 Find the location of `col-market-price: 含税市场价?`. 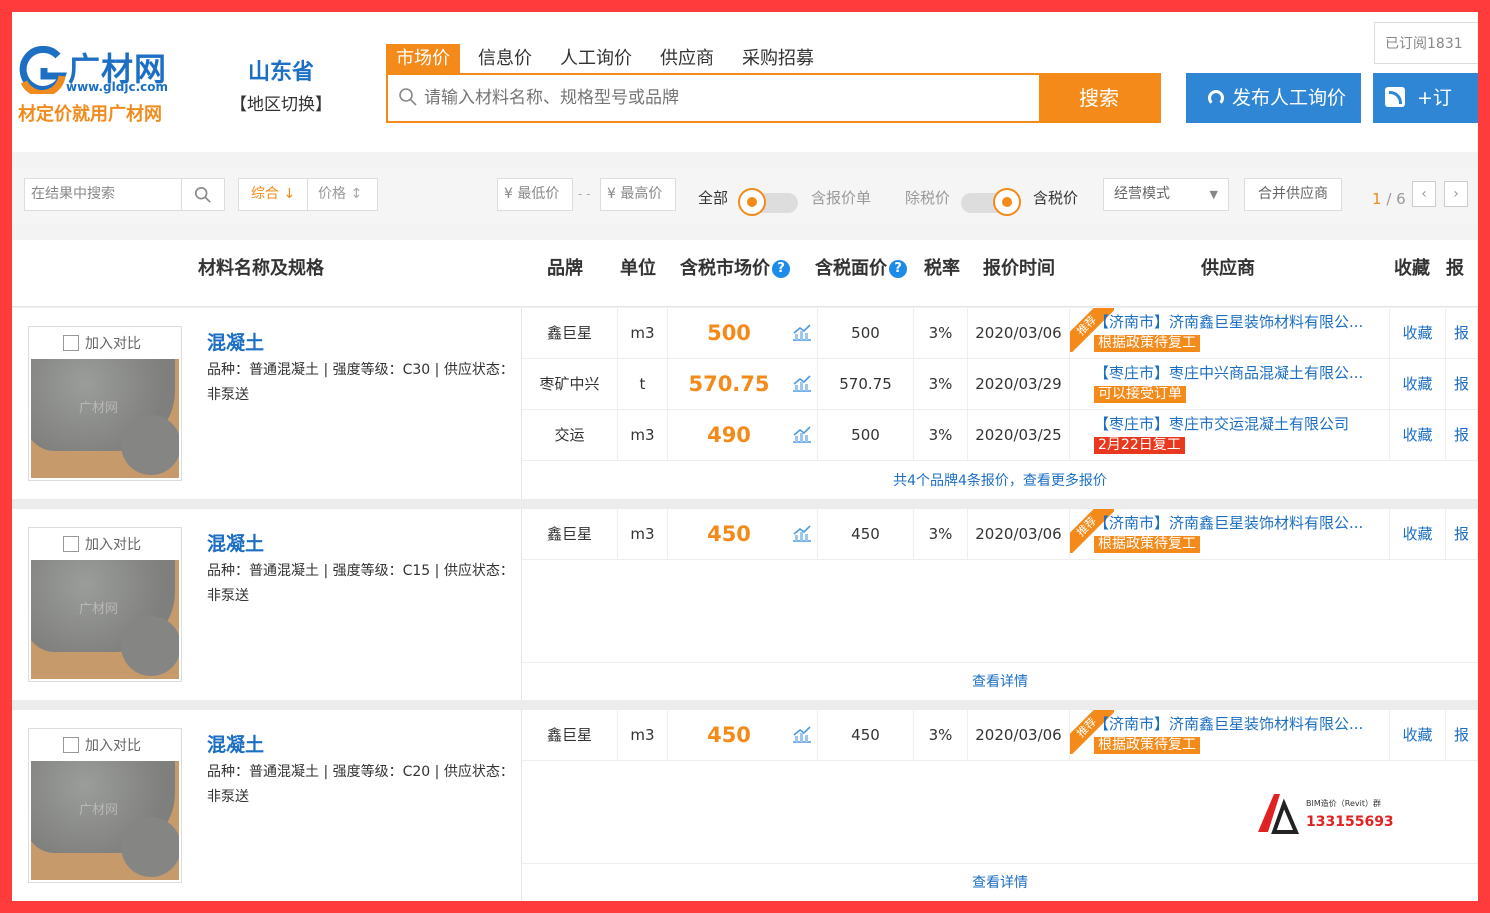

col-market-price: 含税市场价? is located at coordinates (735, 267).